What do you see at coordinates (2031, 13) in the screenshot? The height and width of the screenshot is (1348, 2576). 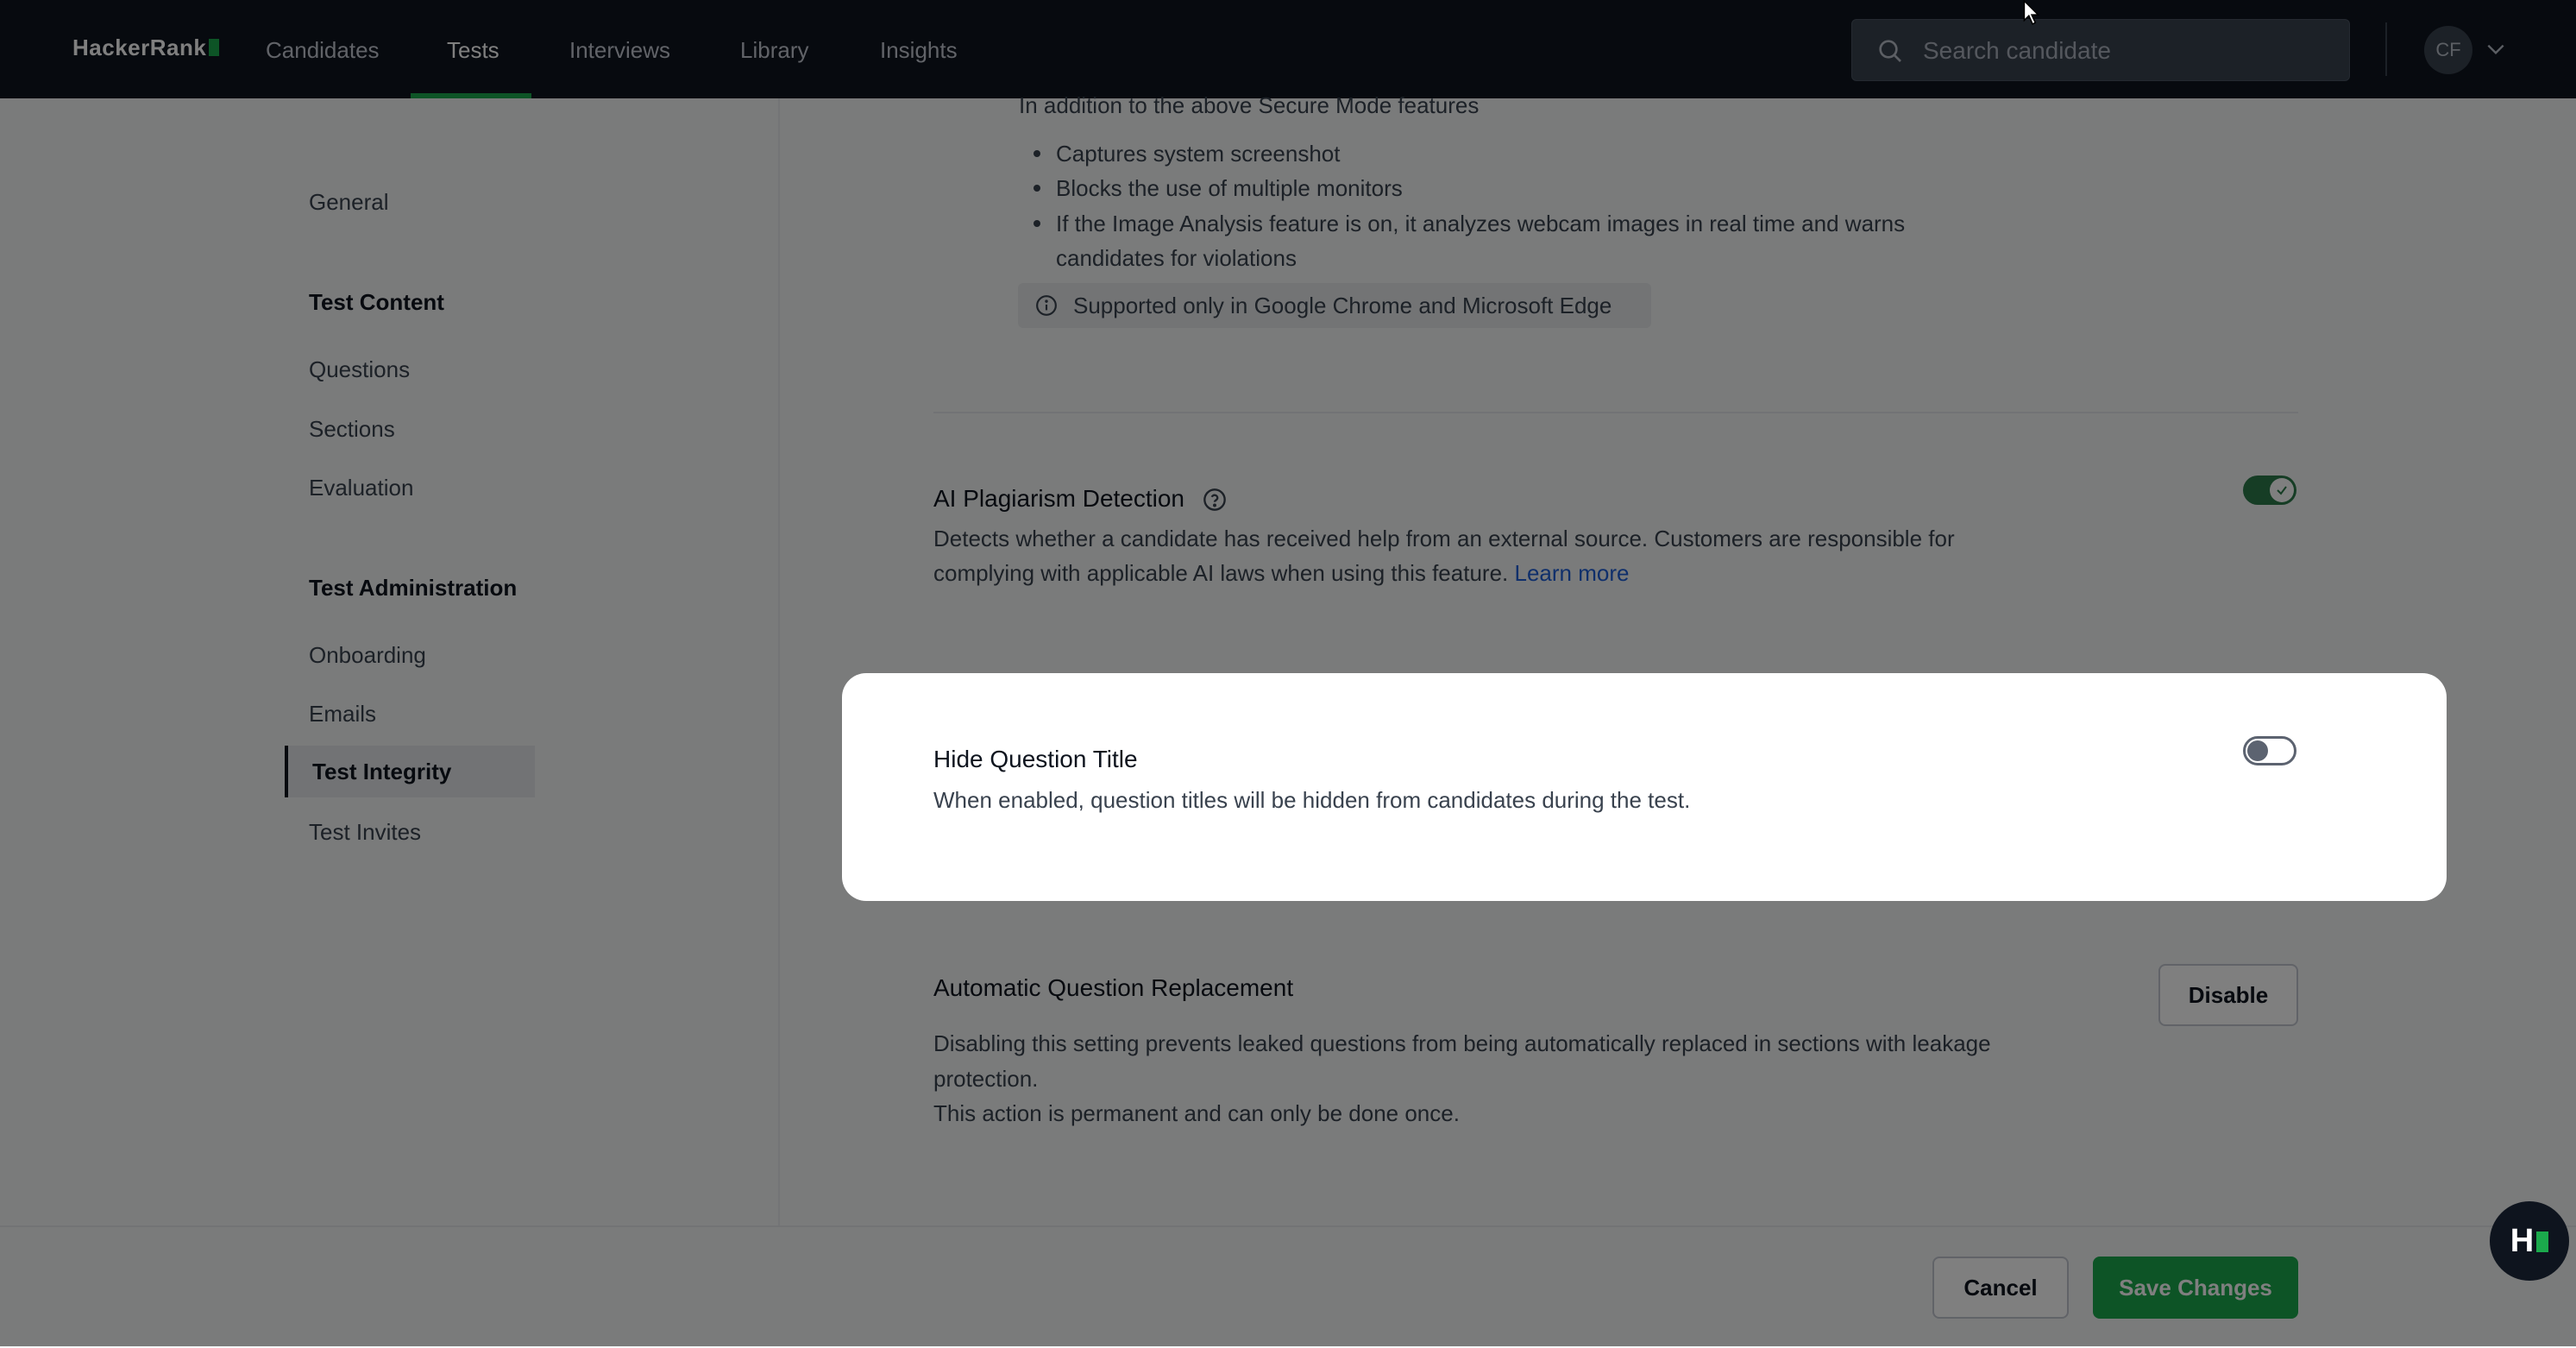 I see `mouse-cursor-icon` at bounding box center [2031, 13].